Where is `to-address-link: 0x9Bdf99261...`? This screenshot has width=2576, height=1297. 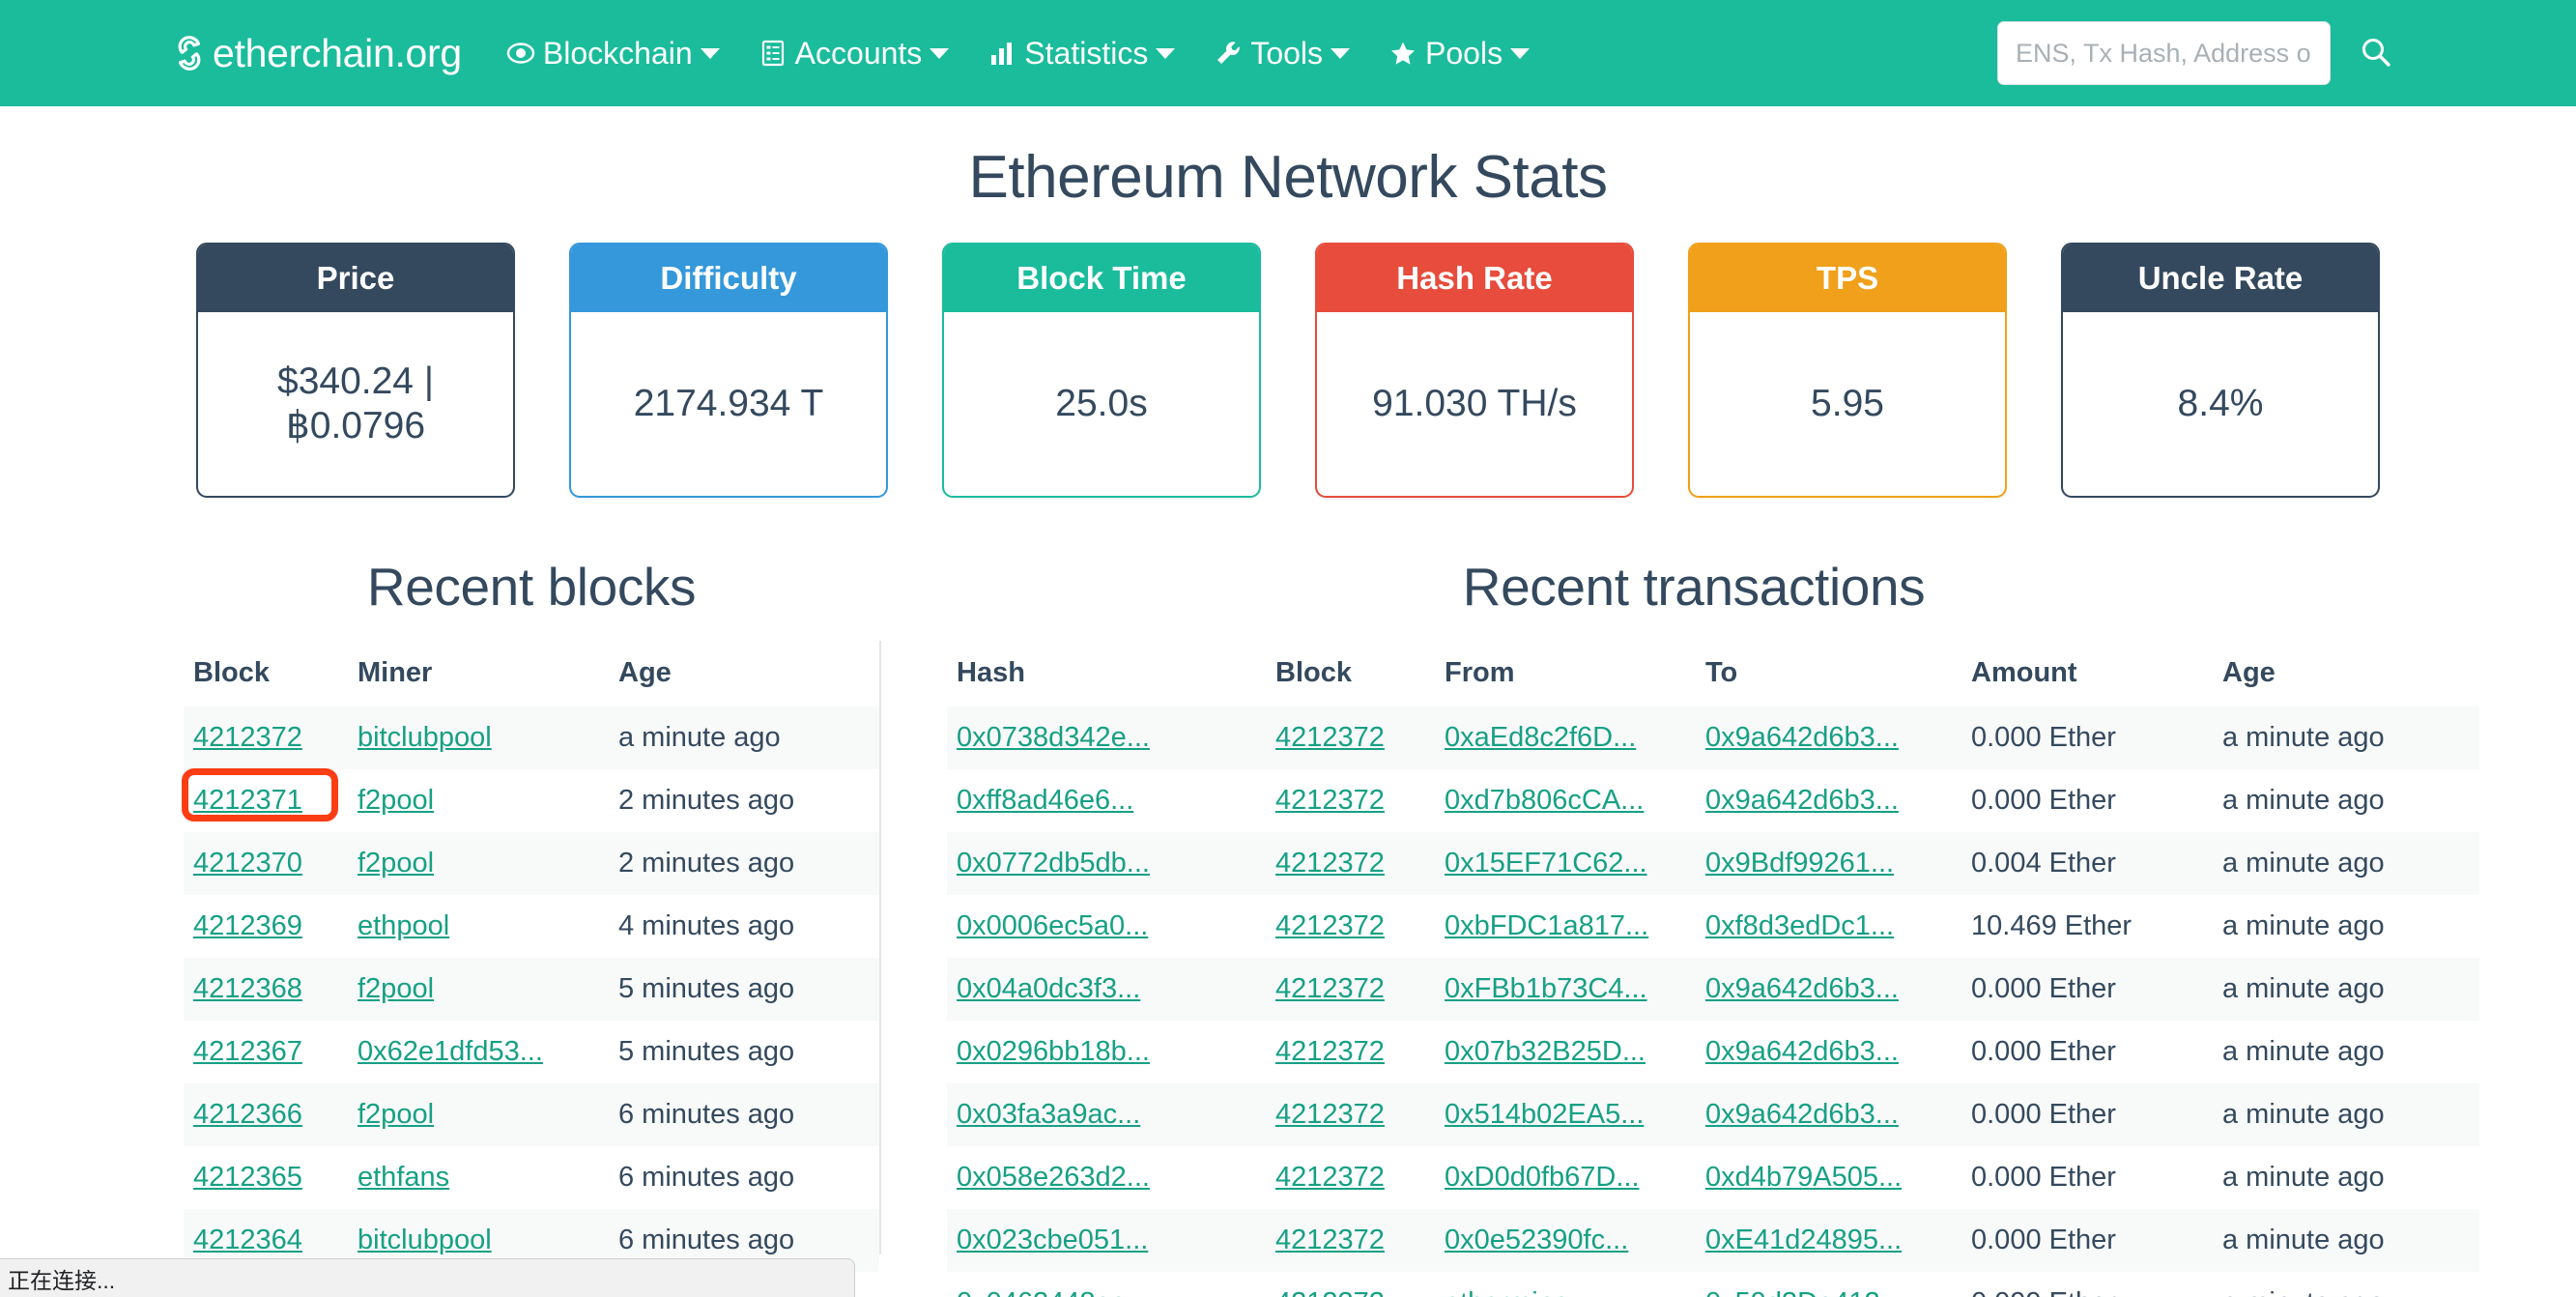
to-address-link: 0x9Bdf99261... is located at coordinates (1800, 863).